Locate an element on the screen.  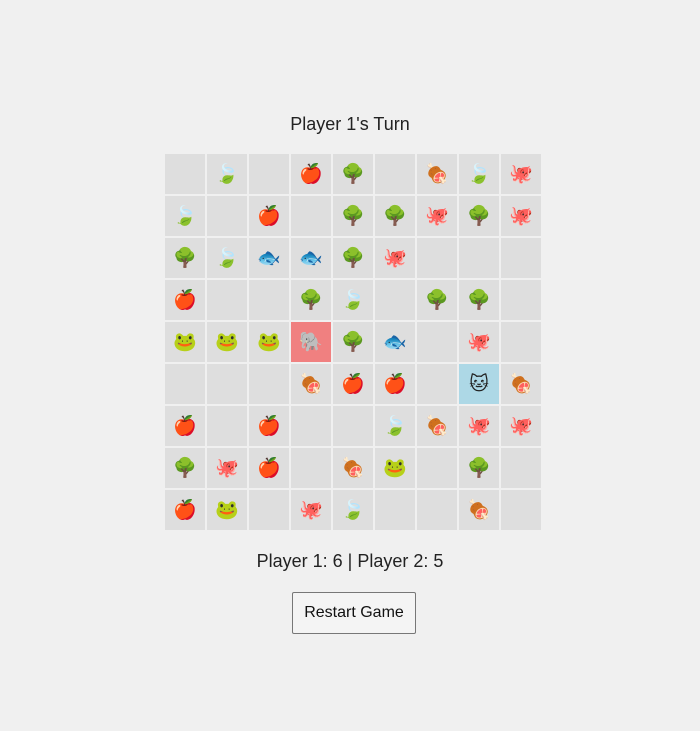
restart-game-button: Restart Game is located at coordinates (354, 613).